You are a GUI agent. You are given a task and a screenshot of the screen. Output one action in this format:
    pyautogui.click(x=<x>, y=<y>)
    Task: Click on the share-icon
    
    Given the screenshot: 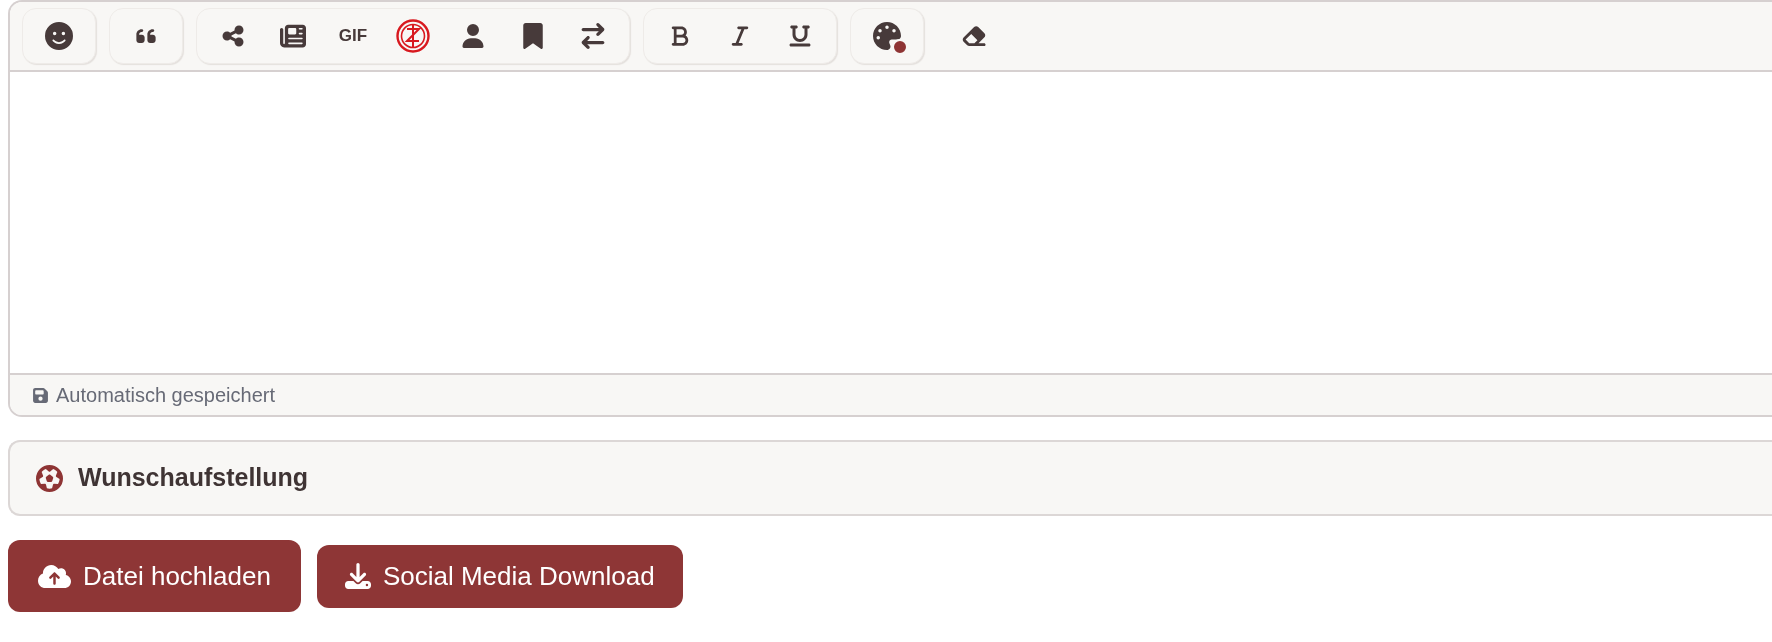 What is the action you would take?
    pyautogui.click(x=233, y=36)
    